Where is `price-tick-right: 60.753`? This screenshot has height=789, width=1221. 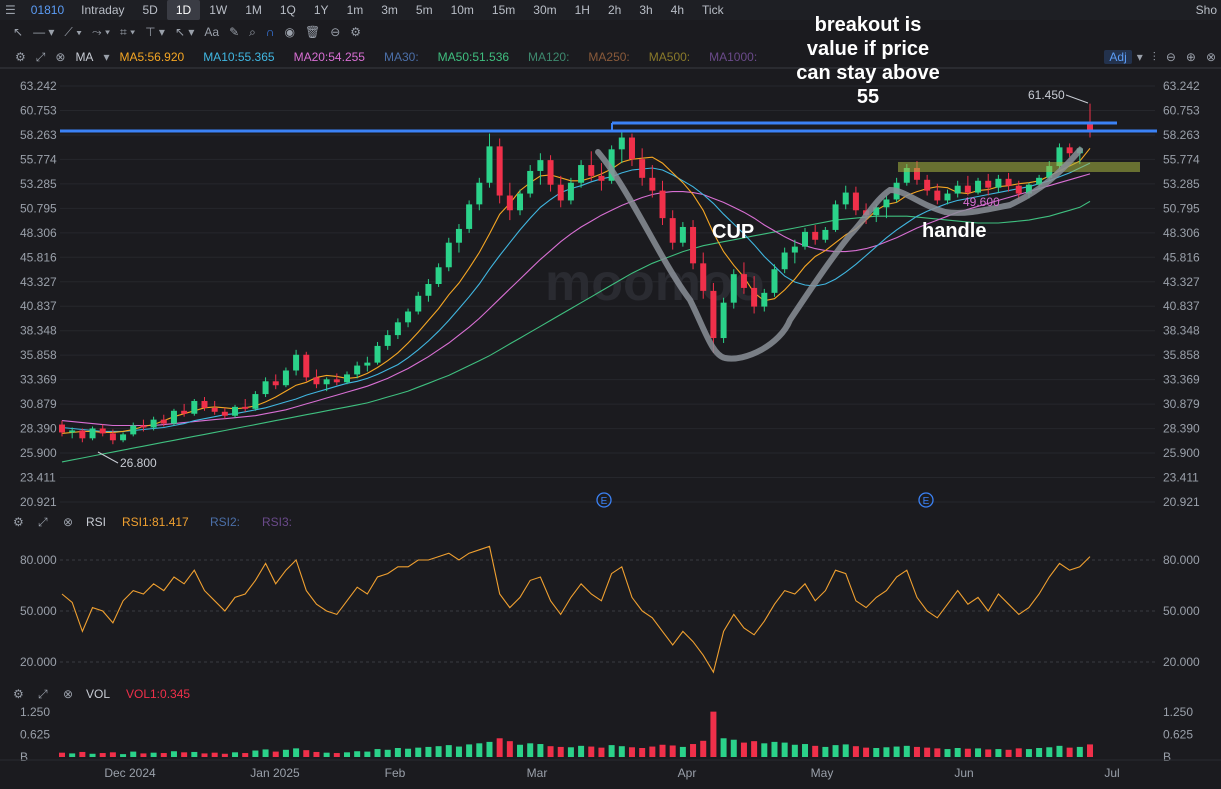 price-tick-right: 60.753 is located at coordinates (1181, 110).